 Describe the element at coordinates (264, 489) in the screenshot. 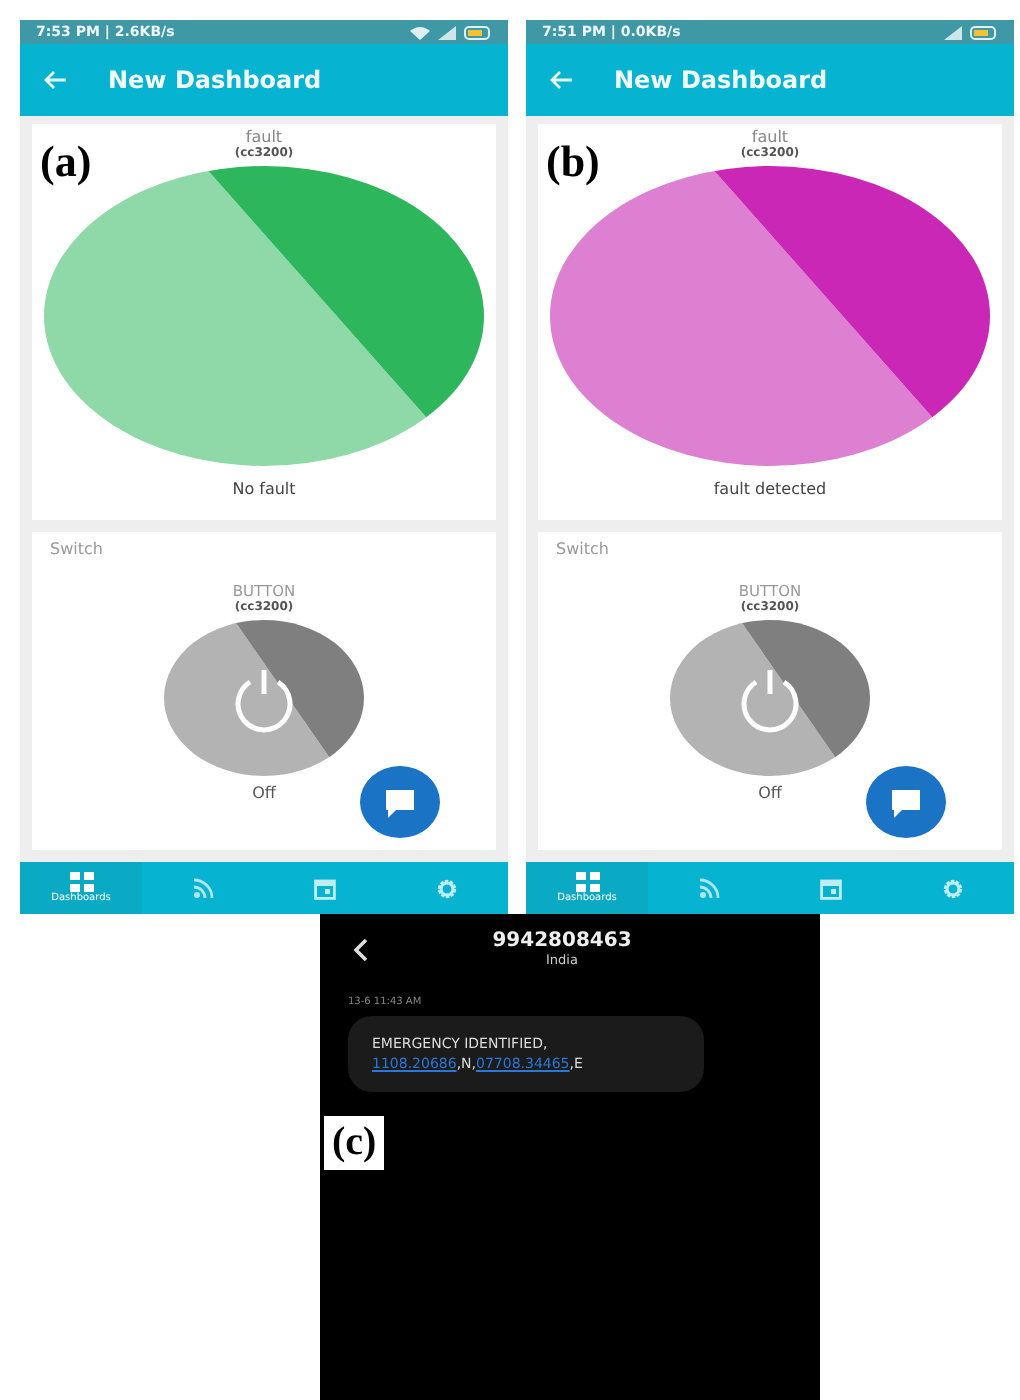

I see `fault-status: No fault` at that location.